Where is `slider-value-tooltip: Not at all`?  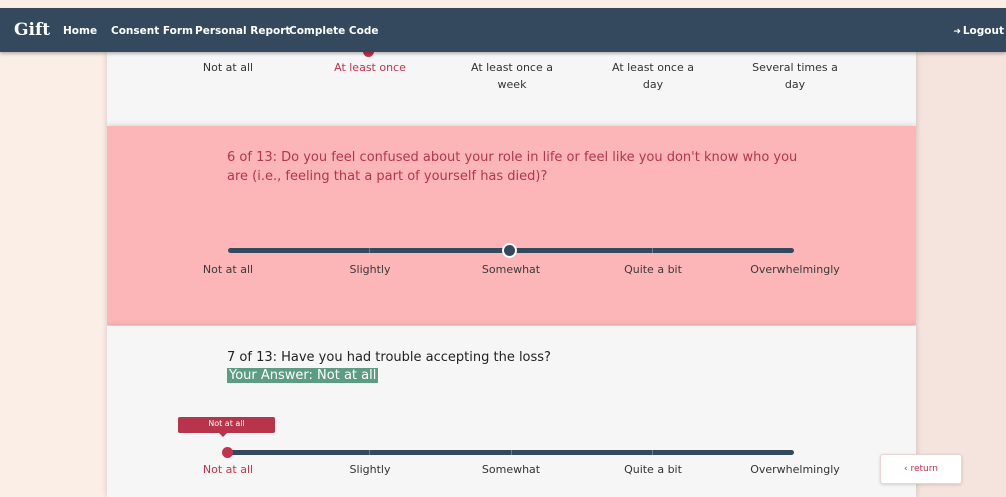
slider-value-tooltip: Not at all is located at coordinates (226, 427).